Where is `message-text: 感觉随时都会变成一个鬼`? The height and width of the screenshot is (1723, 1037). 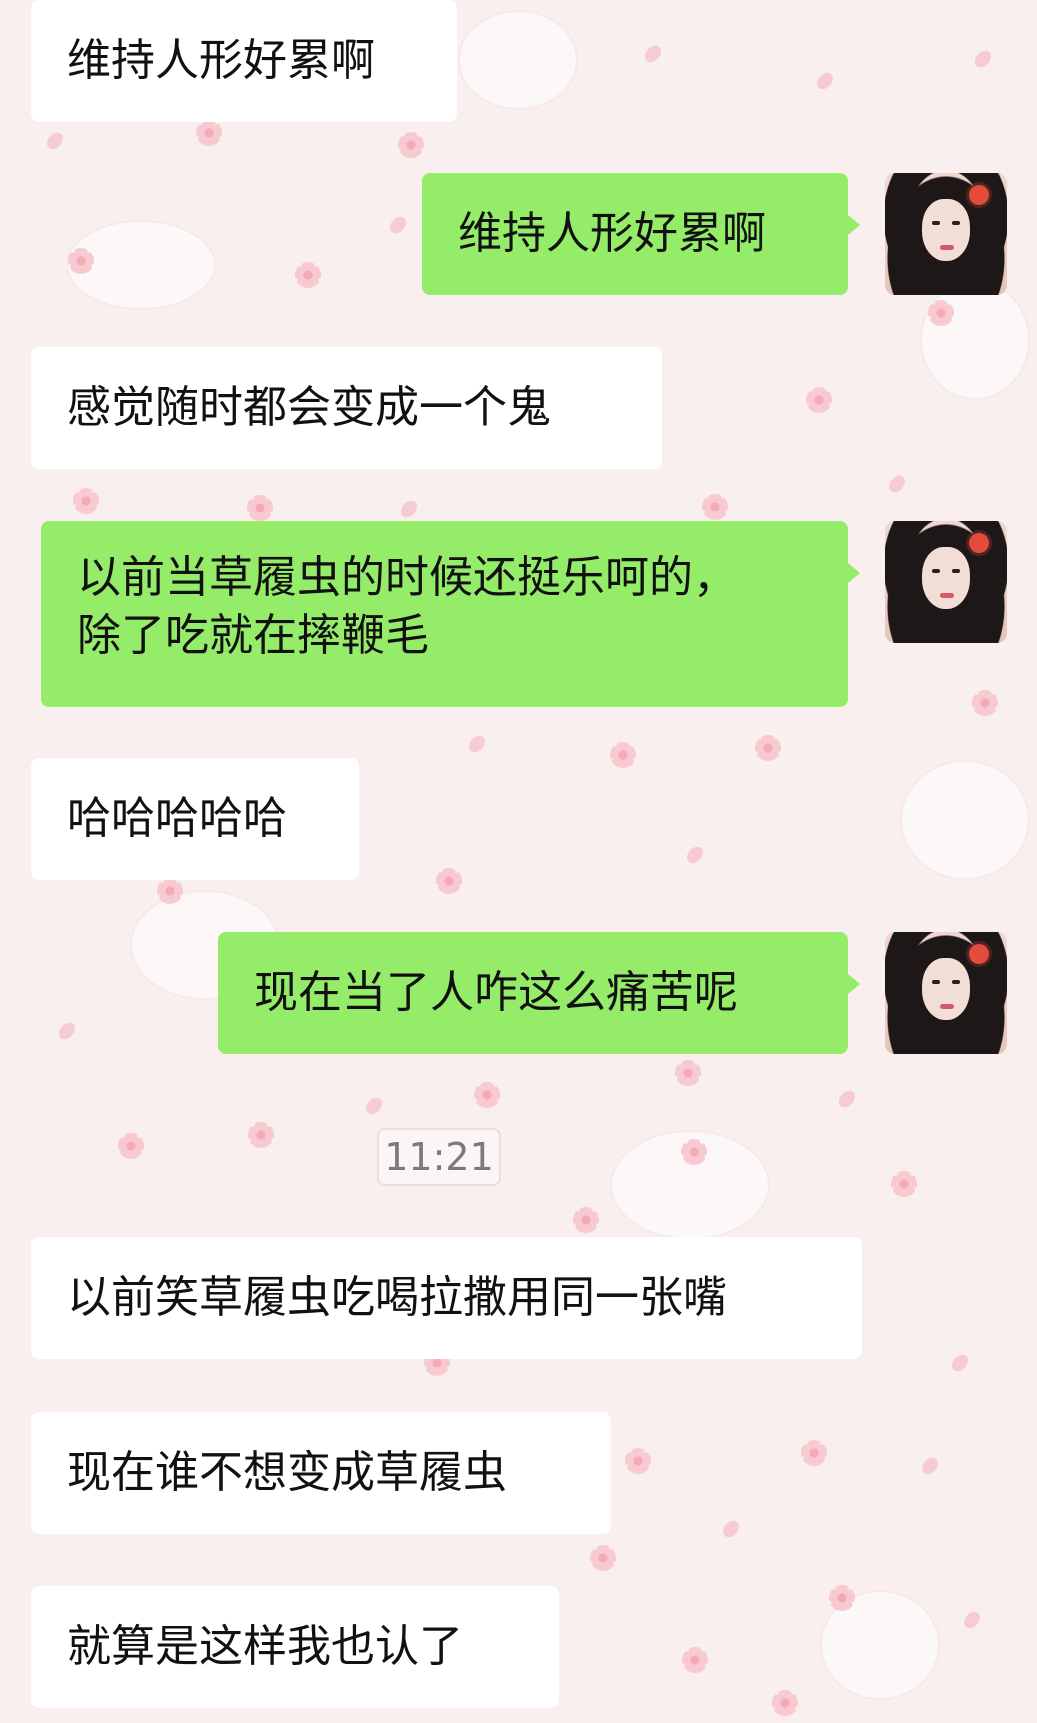 message-text: 感觉随时都会变成一个鬼 is located at coordinates (309, 407).